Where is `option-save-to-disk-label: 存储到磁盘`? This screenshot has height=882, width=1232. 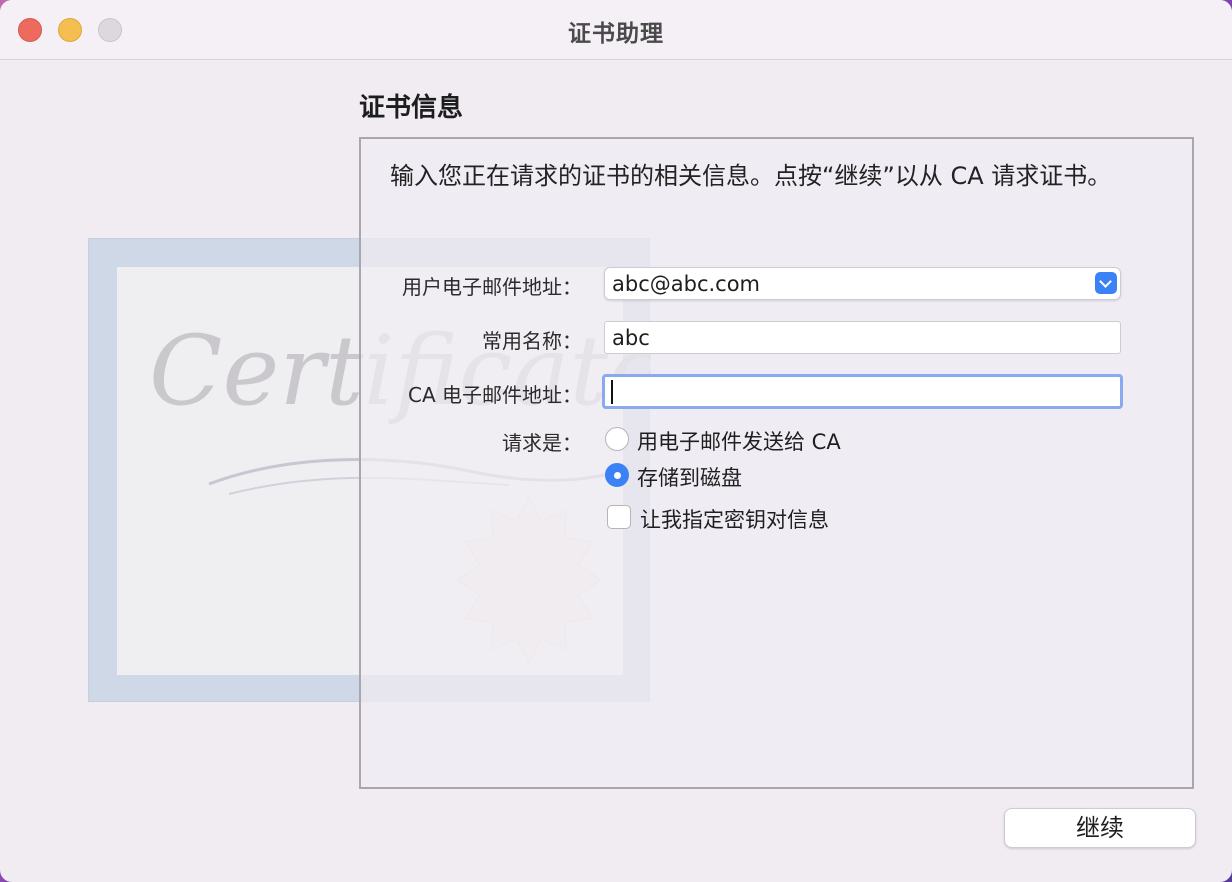
option-save-to-disk-label: 存储到磁盘 is located at coordinates (689, 477).